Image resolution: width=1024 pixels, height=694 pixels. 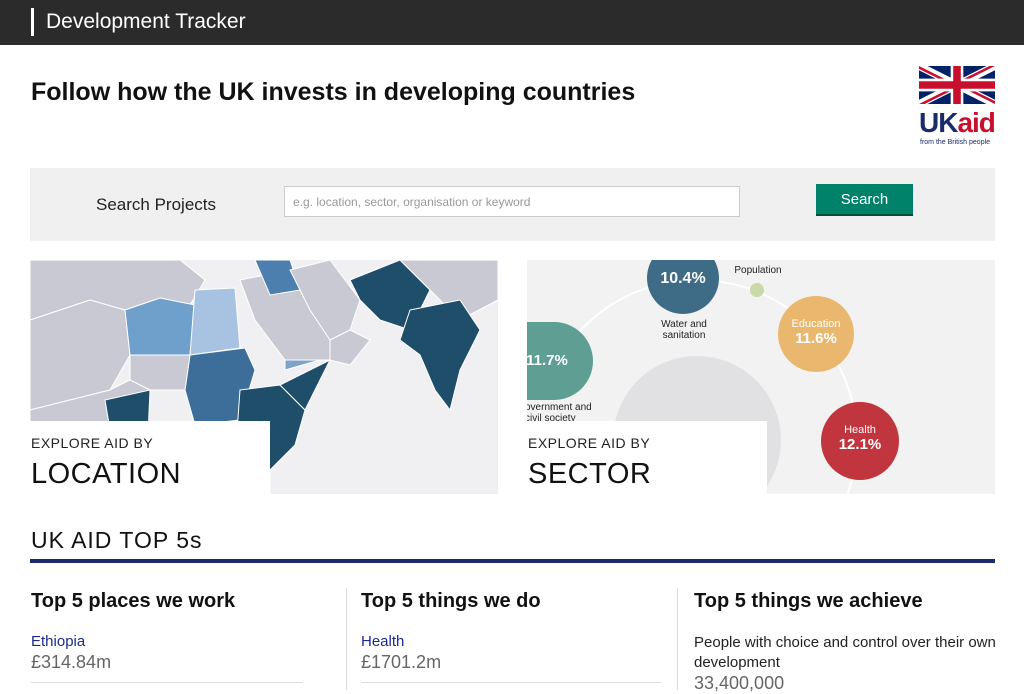 What do you see at coordinates (955, 142) in the screenshot?
I see `logo-tagline: from the British people` at bounding box center [955, 142].